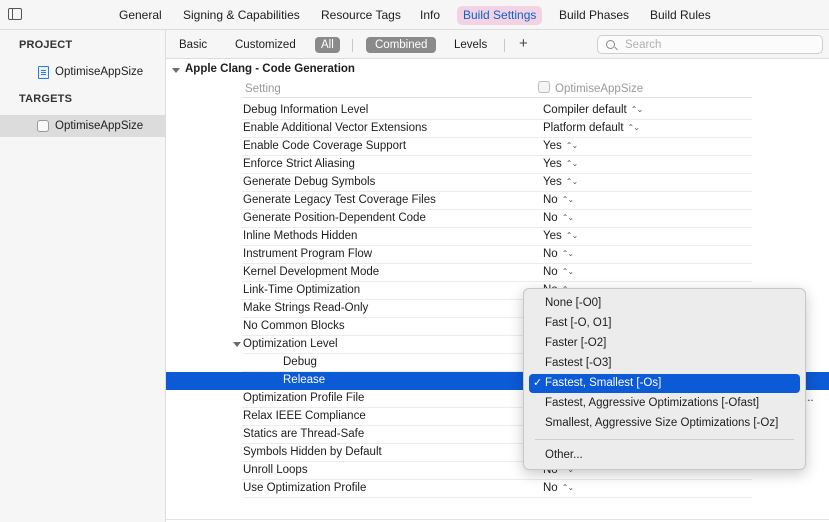 This screenshot has height=522, width=829. I want to click on table-bottom-divider, so click(497, 519).